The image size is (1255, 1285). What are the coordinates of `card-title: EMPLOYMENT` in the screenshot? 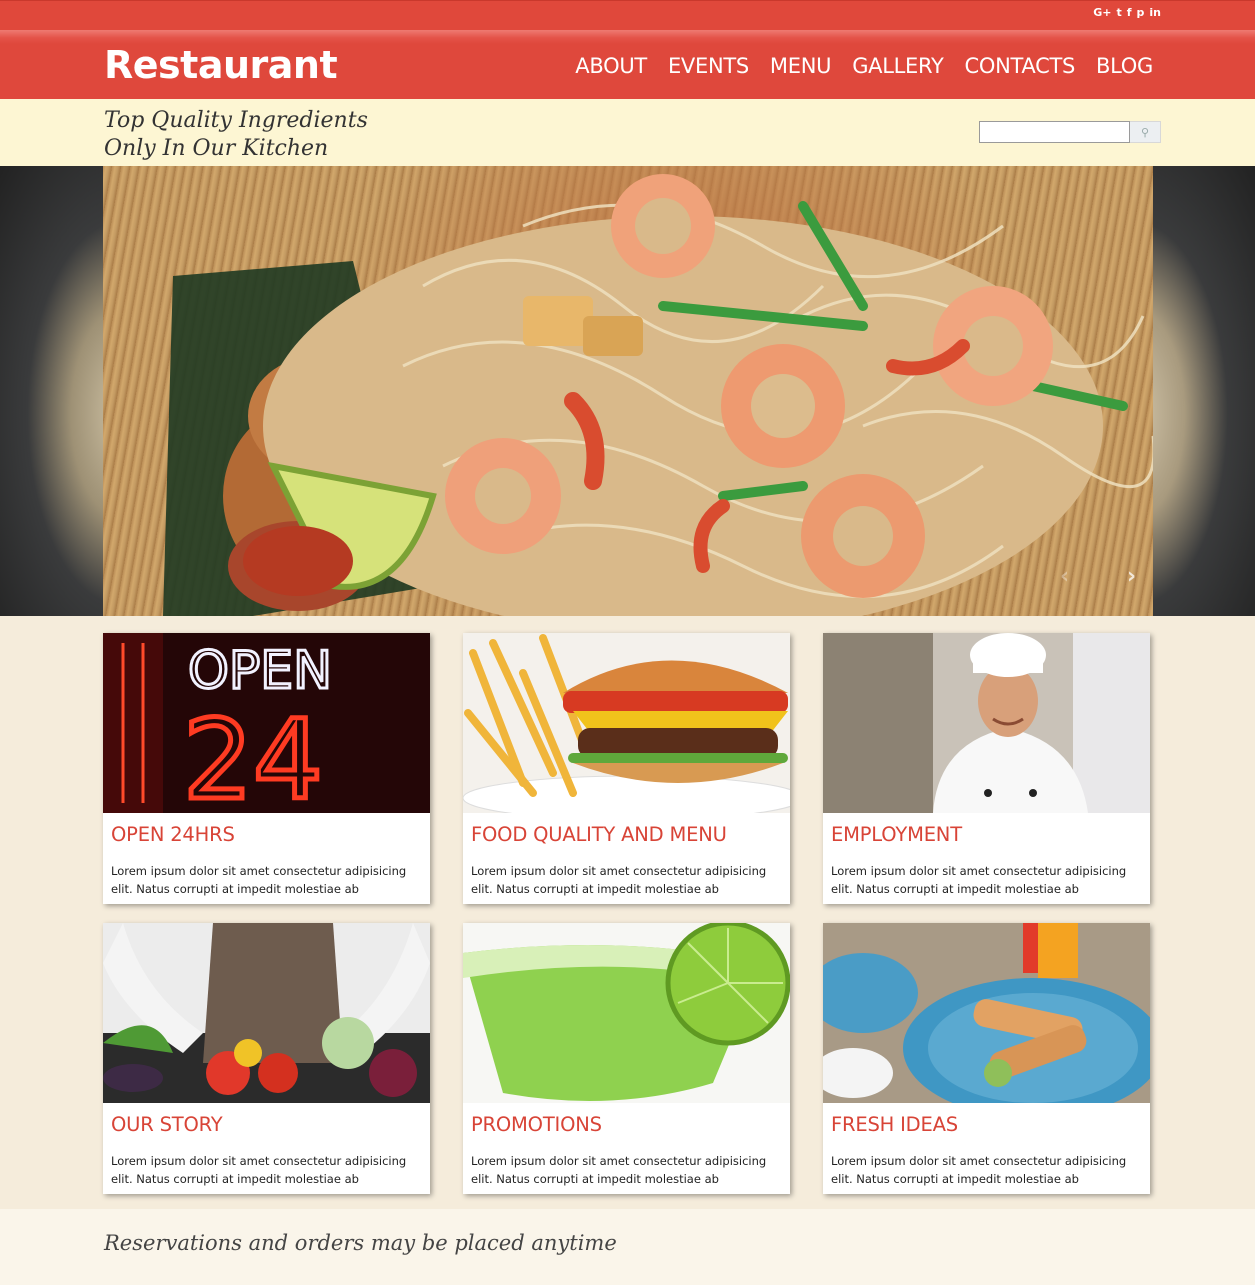 It's located at (990, 834).